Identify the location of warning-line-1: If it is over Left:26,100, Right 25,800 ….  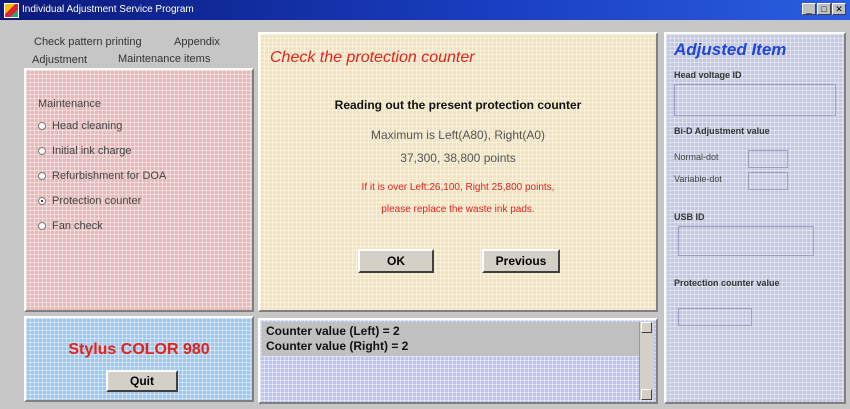
(458, 187).